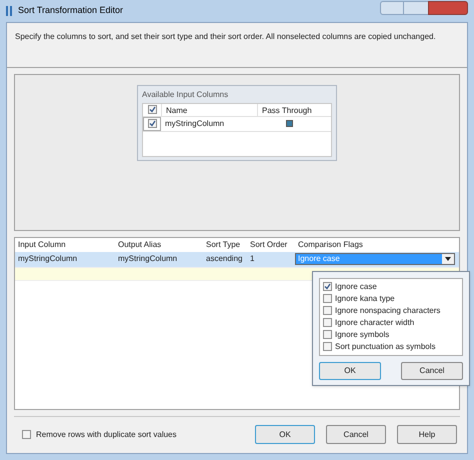  I want to click on dropdown-arrow-icon, so click(448, 259).